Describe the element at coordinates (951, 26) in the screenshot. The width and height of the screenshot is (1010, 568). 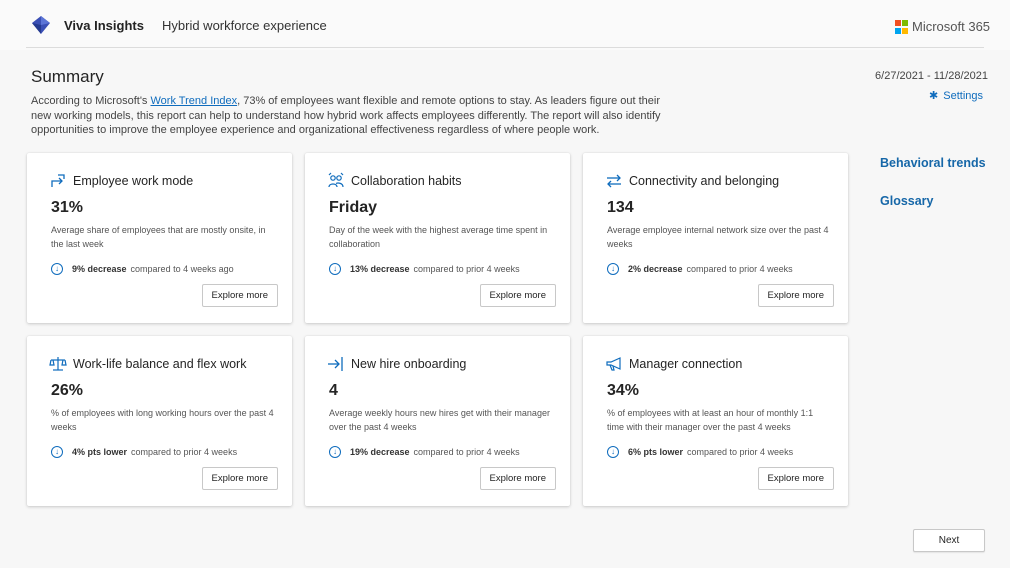
I see `brand-name: Microsoft 365` at that location.